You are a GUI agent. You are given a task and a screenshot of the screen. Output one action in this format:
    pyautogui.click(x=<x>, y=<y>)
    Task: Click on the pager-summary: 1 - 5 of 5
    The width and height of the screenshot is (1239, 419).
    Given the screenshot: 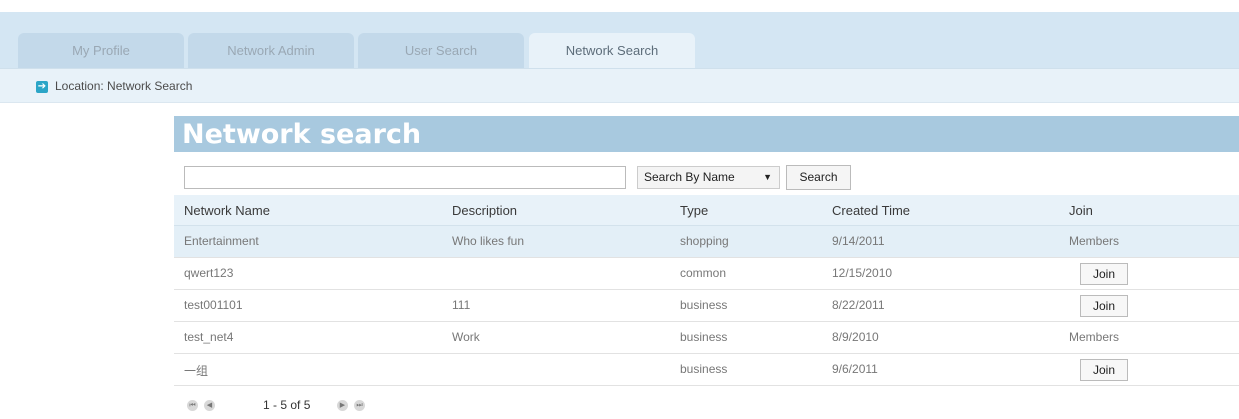 What is the action you would take?
    pyautogui.click(x=287, y=405)
    